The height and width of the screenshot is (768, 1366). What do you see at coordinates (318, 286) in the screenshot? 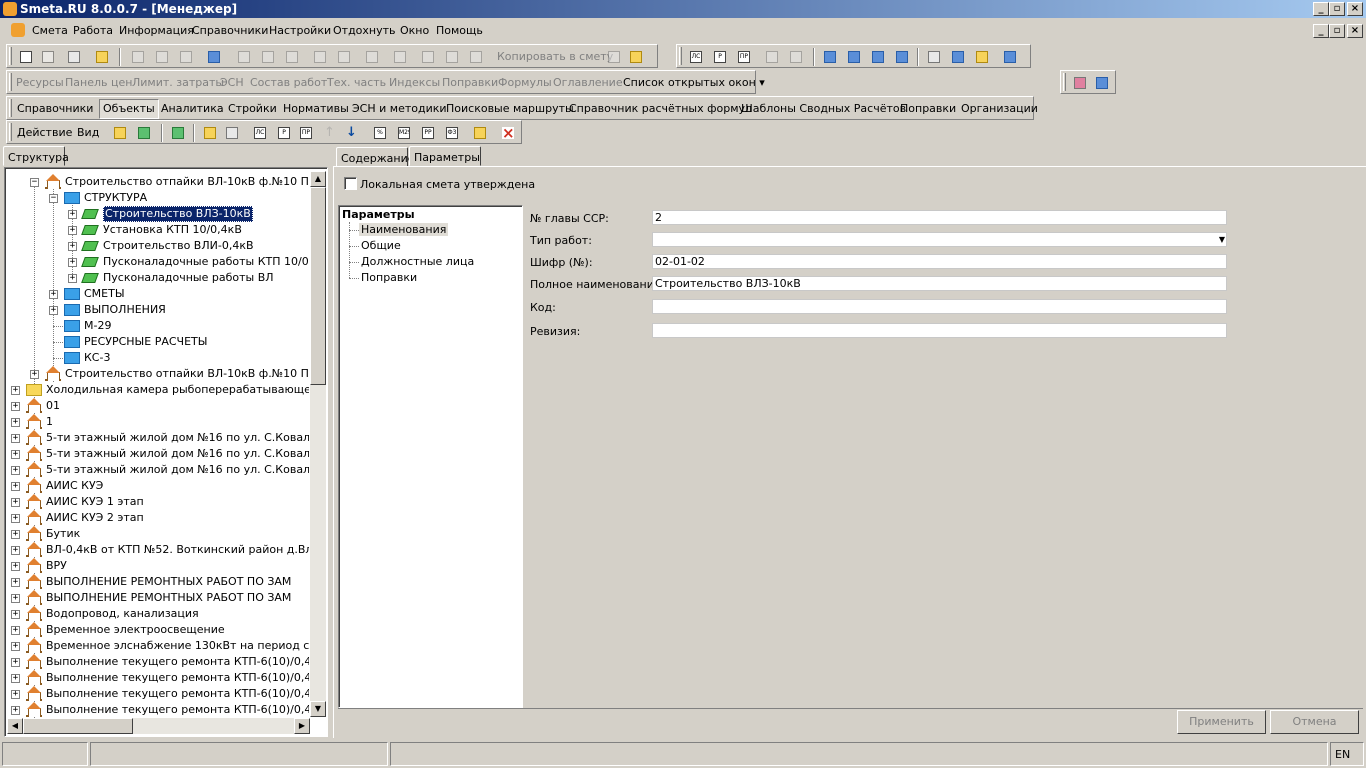
I see `scroll-thumb` at bounding box center [318, 286].